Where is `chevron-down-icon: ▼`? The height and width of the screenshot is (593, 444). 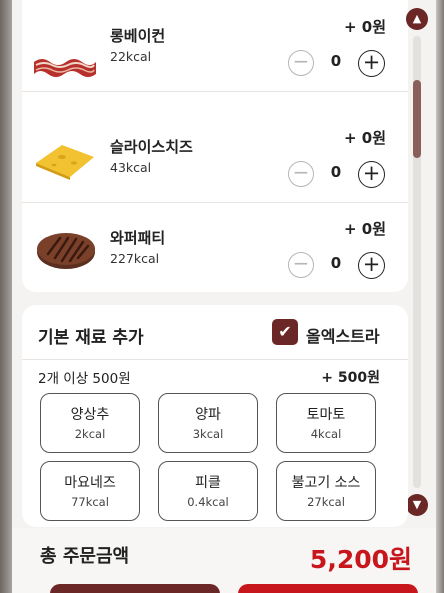
chevron-down-icon: ▼ is located at coordinates (417, 504).